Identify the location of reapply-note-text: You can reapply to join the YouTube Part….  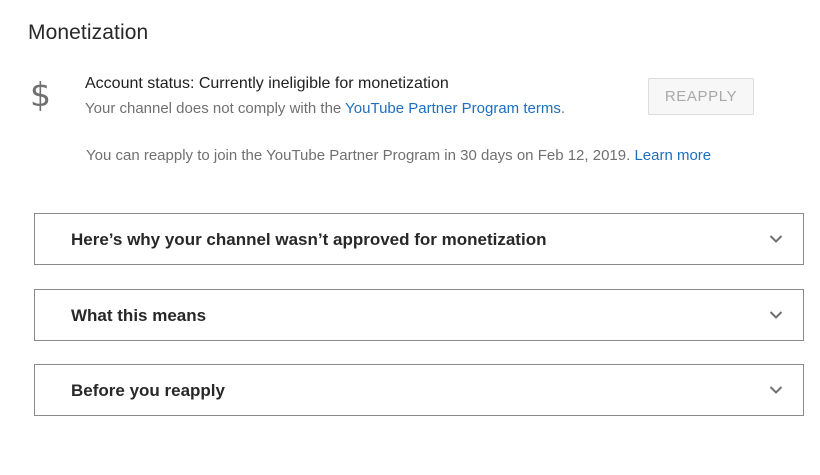
(360, 155).